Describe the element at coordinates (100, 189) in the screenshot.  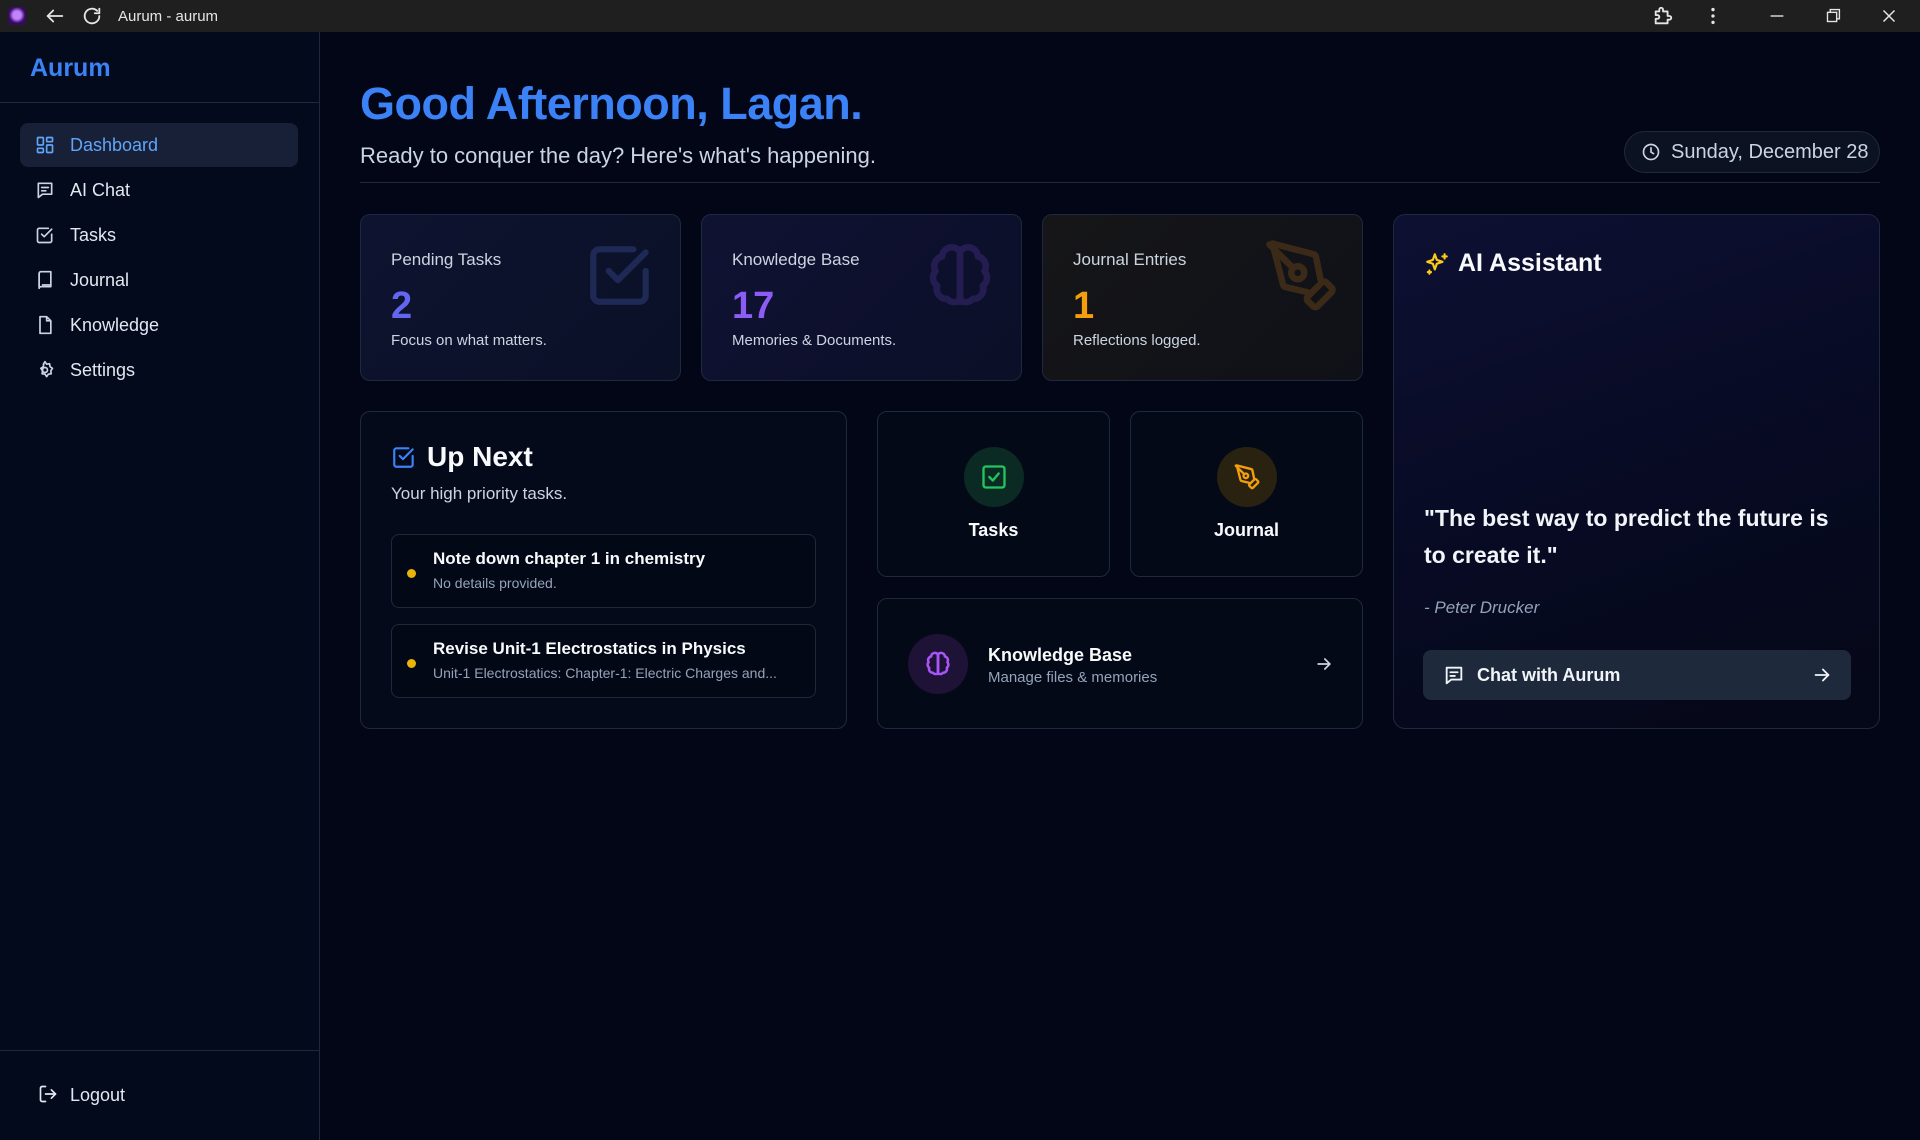
I see `sidebar-item-label: AI Chat` at that location.